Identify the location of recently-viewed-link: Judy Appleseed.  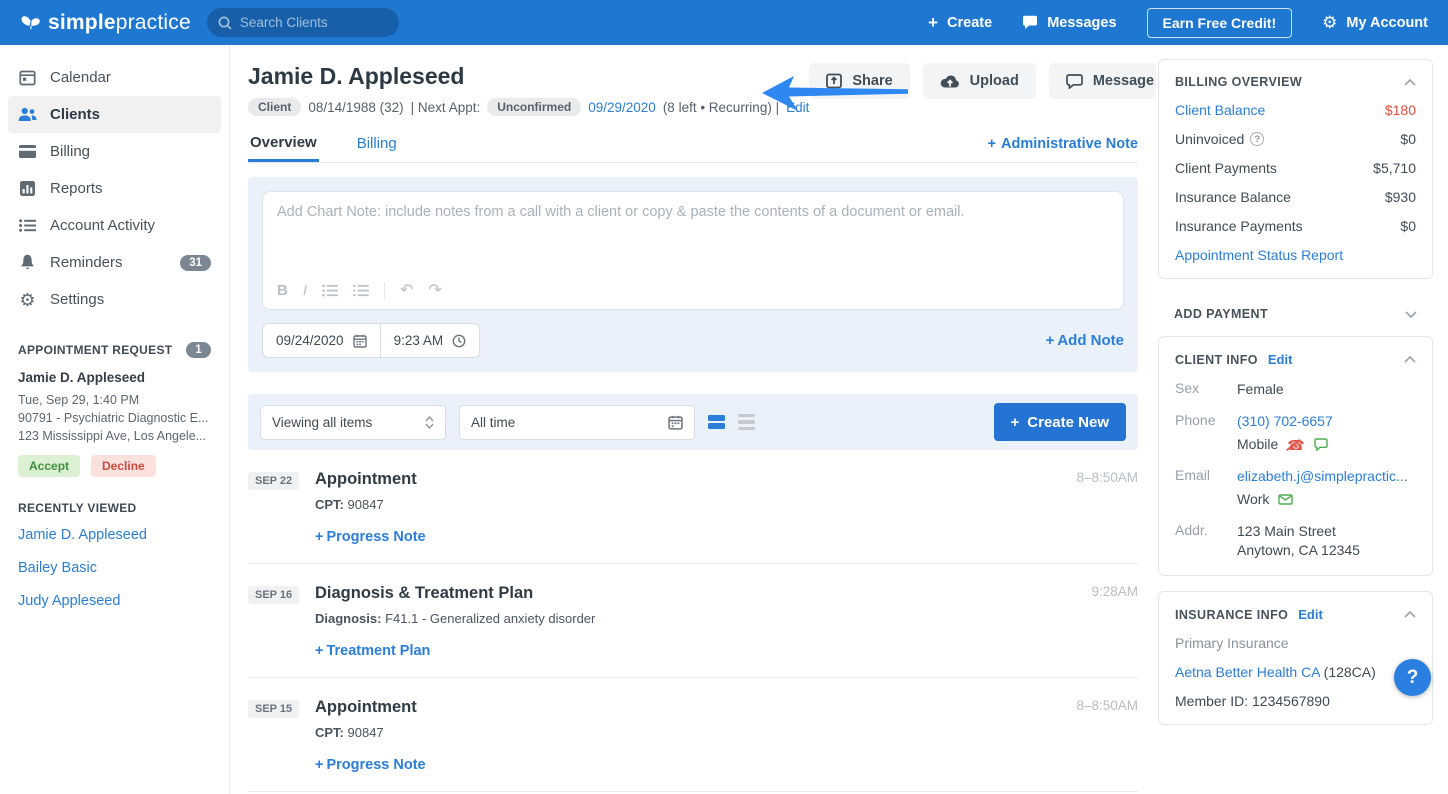
(114, 601).